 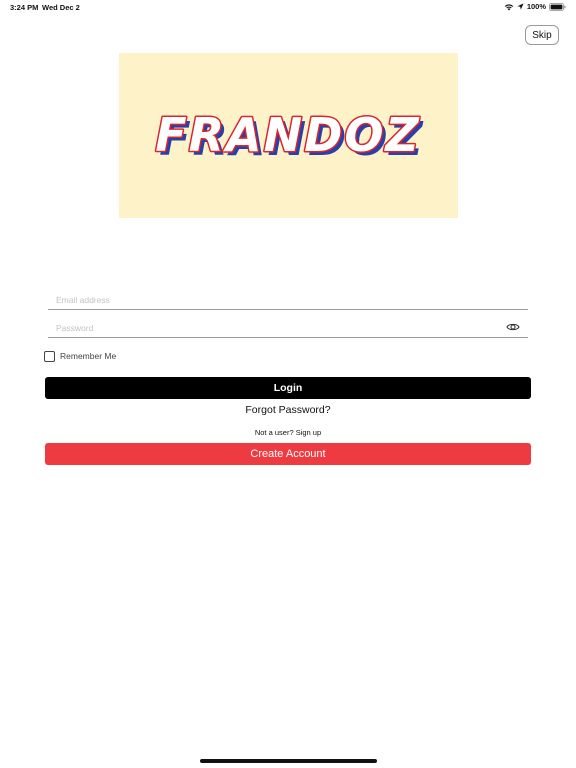 I want to click on home-indicator, so click(x=288, y=761).